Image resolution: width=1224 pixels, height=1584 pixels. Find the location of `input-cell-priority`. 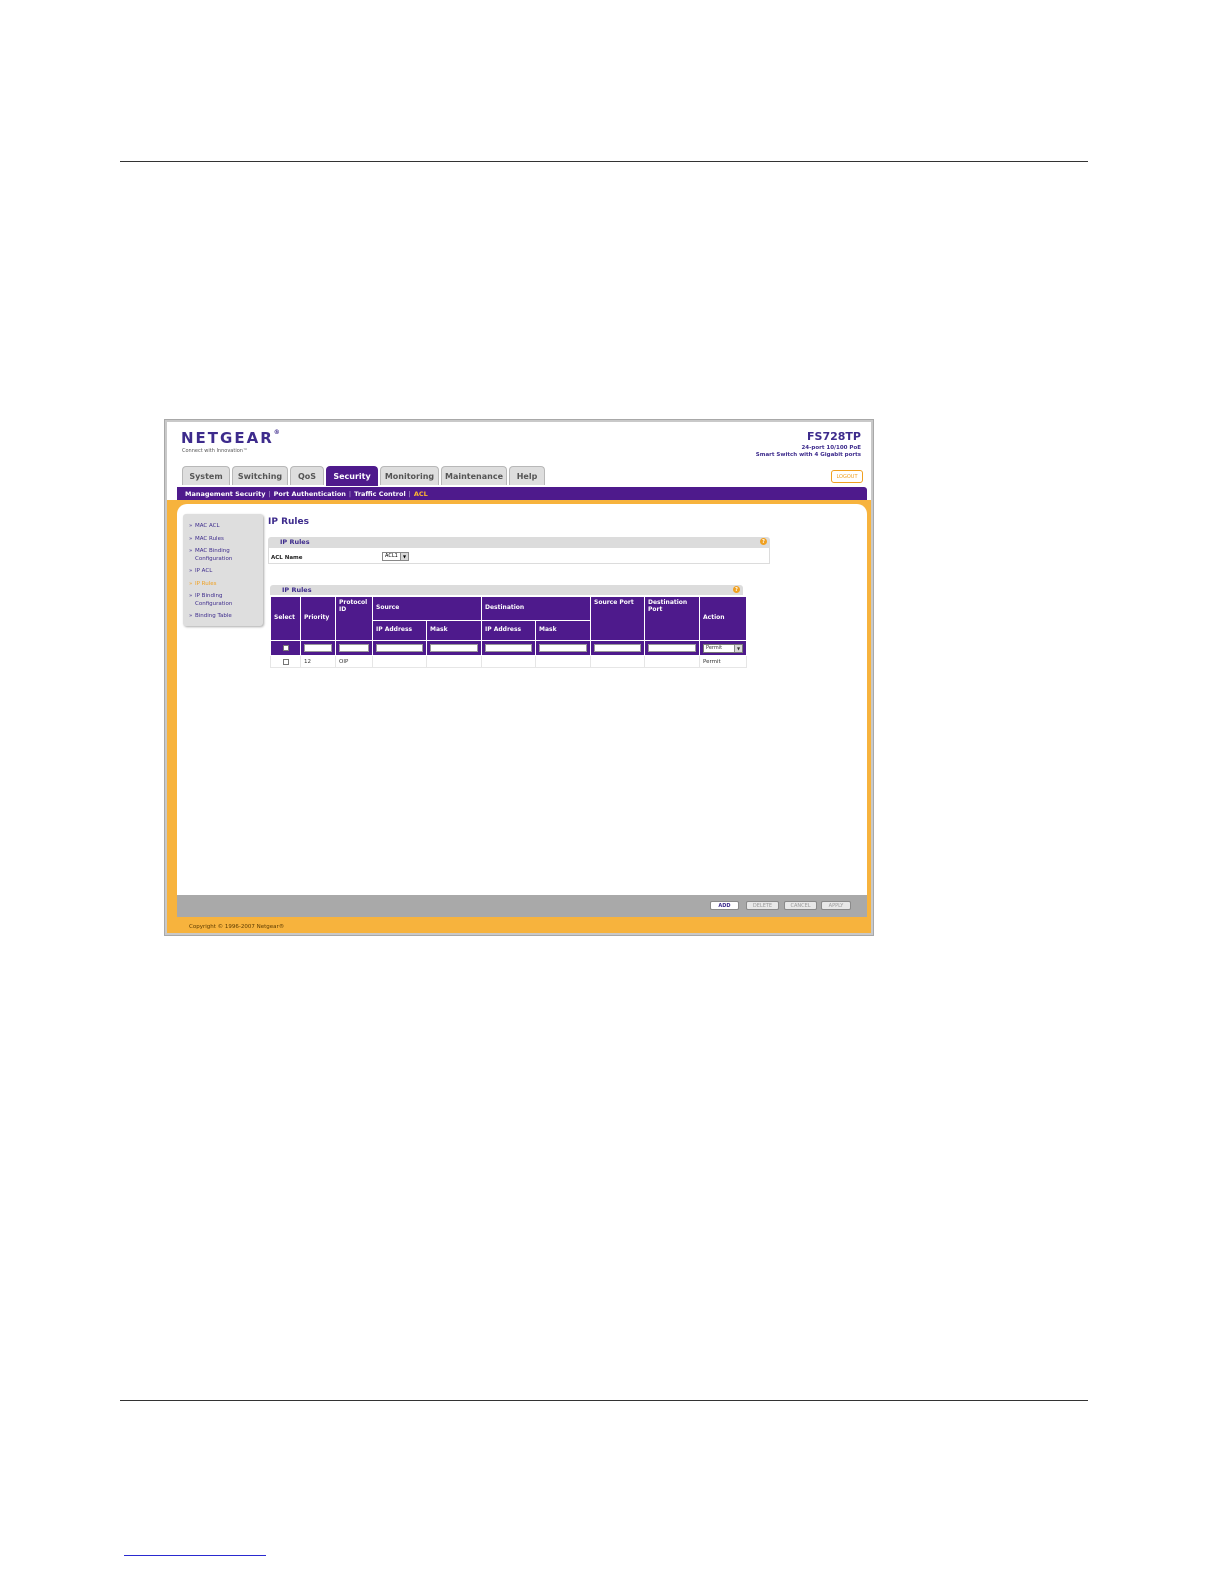

input-cell-priority is located at coordinates (318, 648).